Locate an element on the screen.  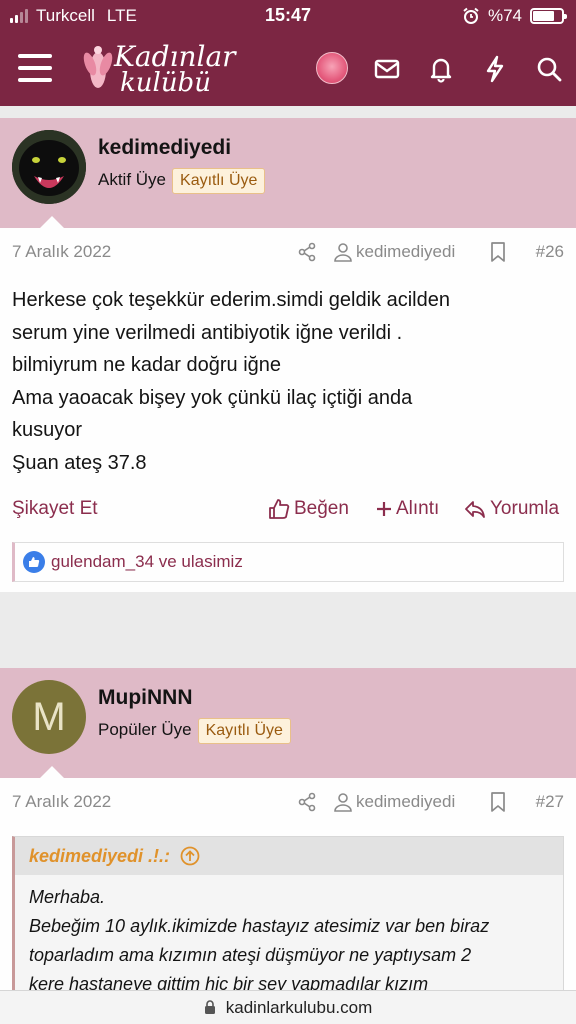
bolt-icon is located at coordinates (495, 69).